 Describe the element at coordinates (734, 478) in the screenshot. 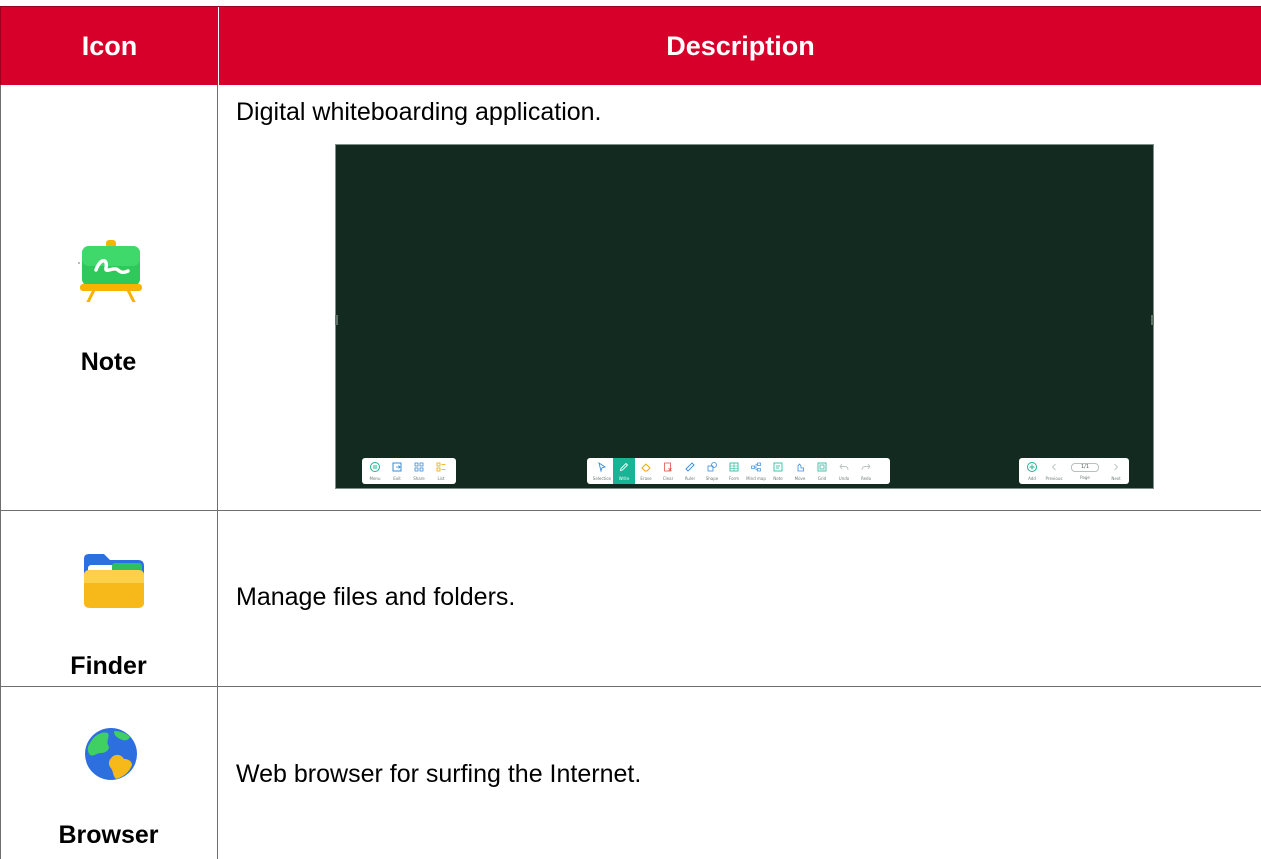

I see `form-label: Form` at that location.